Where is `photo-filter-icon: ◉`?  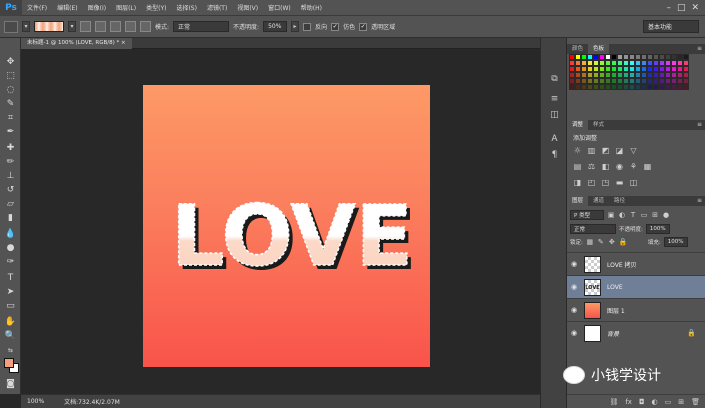
photo-filter-icon: ◉ is located at coordinates (619, 166).